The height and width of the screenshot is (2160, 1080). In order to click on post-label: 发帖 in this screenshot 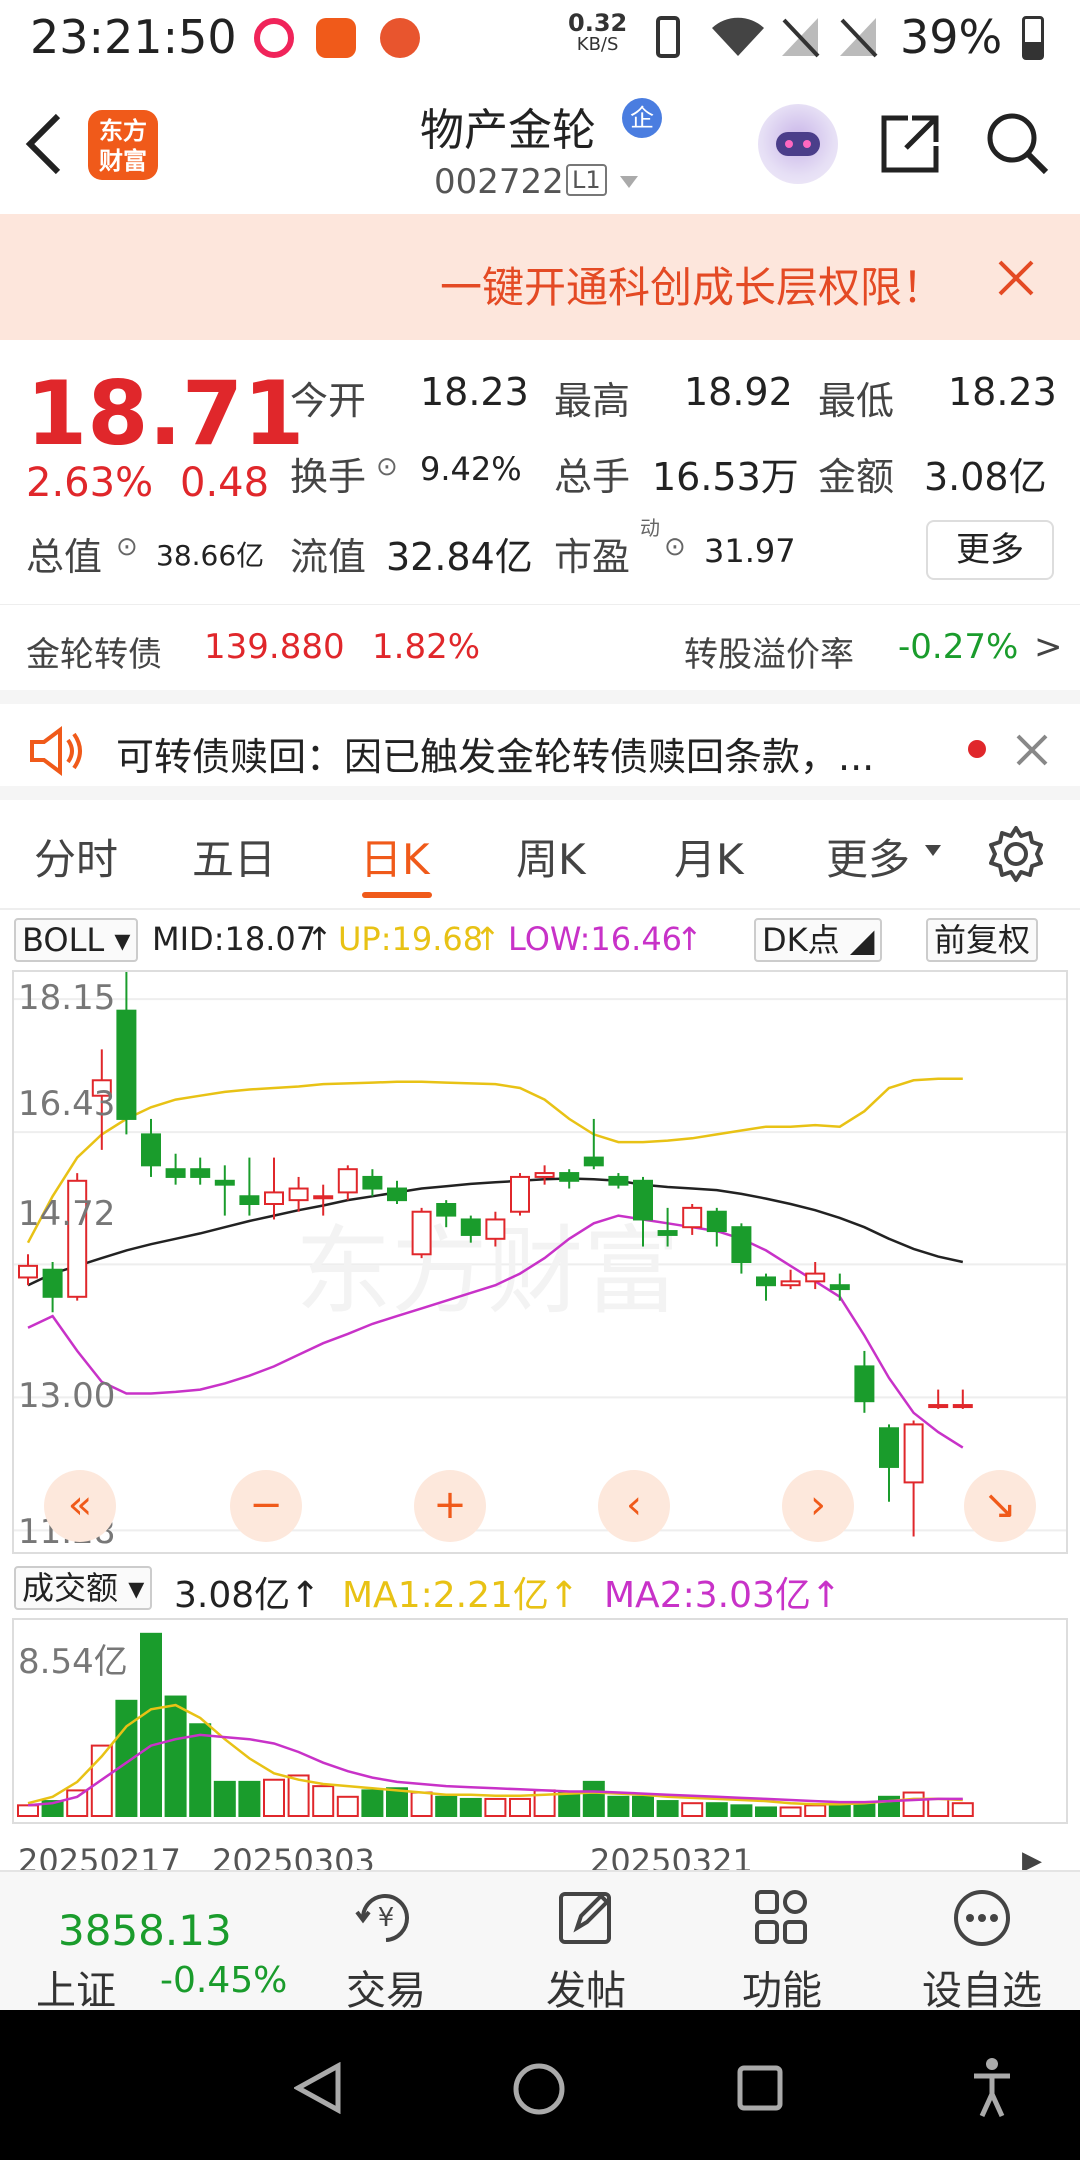, I will do `click(586, 1991)`.